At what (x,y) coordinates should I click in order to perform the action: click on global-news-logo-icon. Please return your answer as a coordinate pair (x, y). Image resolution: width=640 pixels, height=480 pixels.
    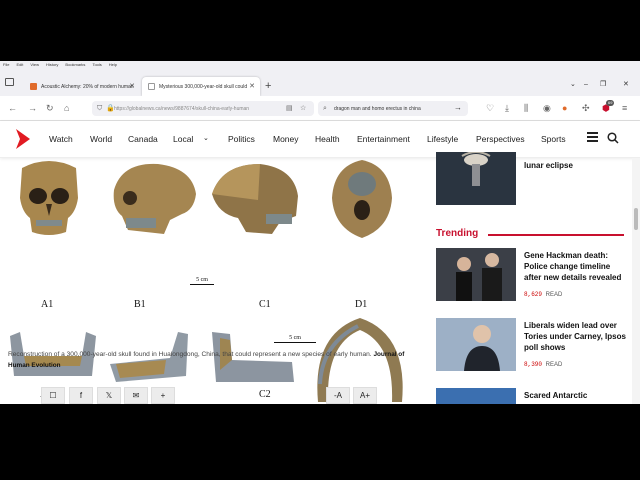
    Looking at the image, I should click on (23, 139).